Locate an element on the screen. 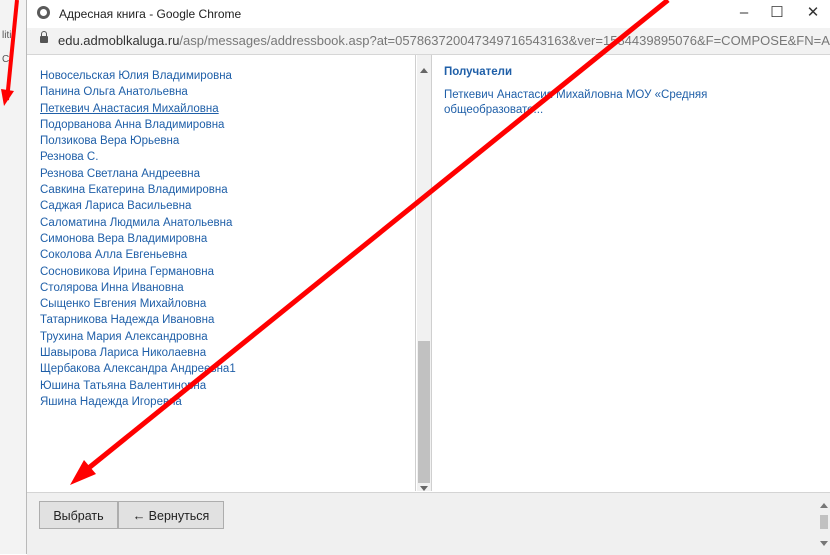  footer-scrollbar is located at coordinates (824, 524).